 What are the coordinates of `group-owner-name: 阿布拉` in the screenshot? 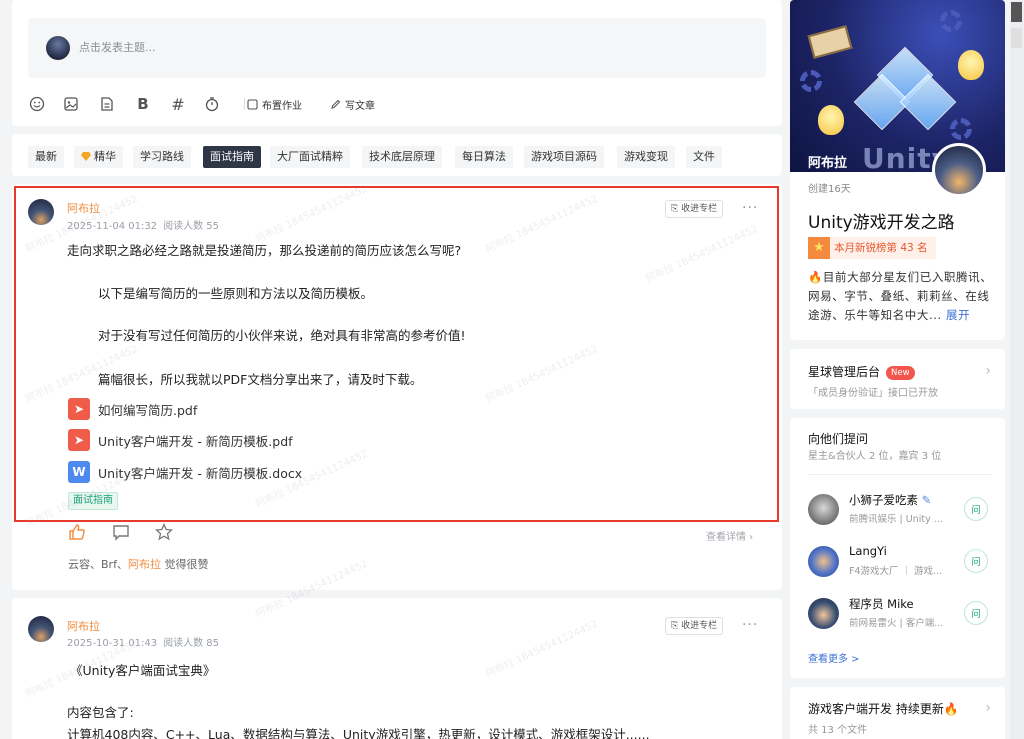 It's located at (828, 163).